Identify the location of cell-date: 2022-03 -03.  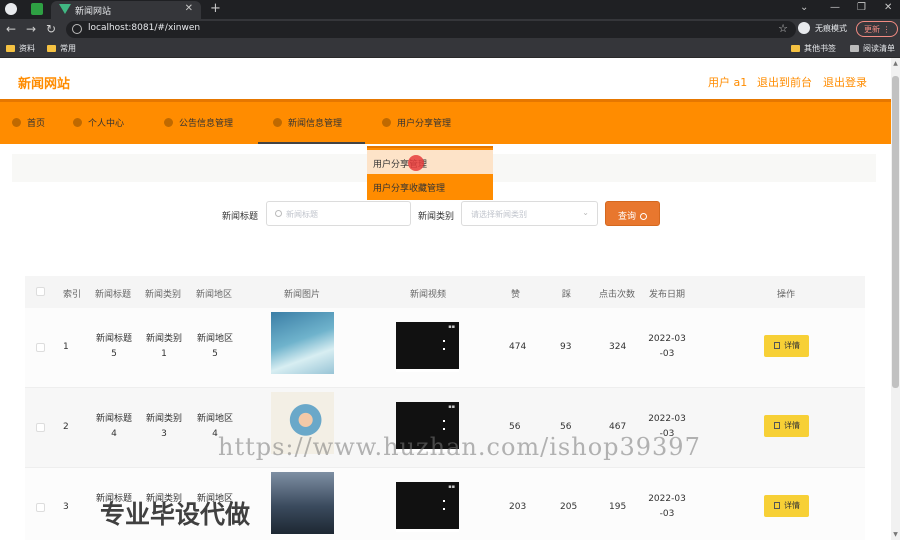
(667, 347).